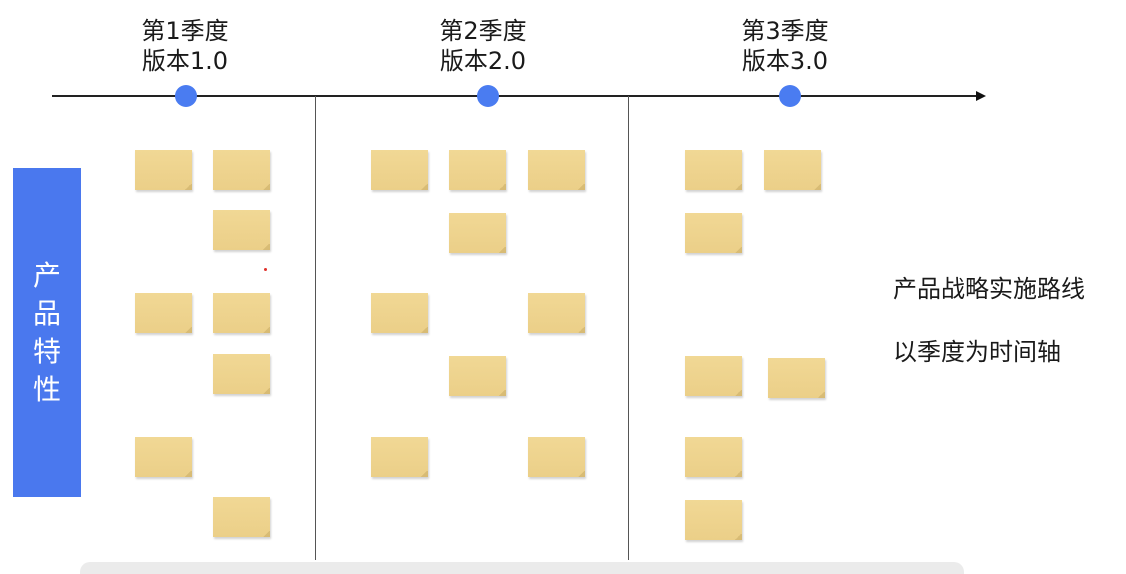 Image resolution: width=1126 pixels, height=574 pixels. Describe the element at coordinates (785, 61) in the screenshot. I see `quarter-3-version: 版本3.0` at that location.